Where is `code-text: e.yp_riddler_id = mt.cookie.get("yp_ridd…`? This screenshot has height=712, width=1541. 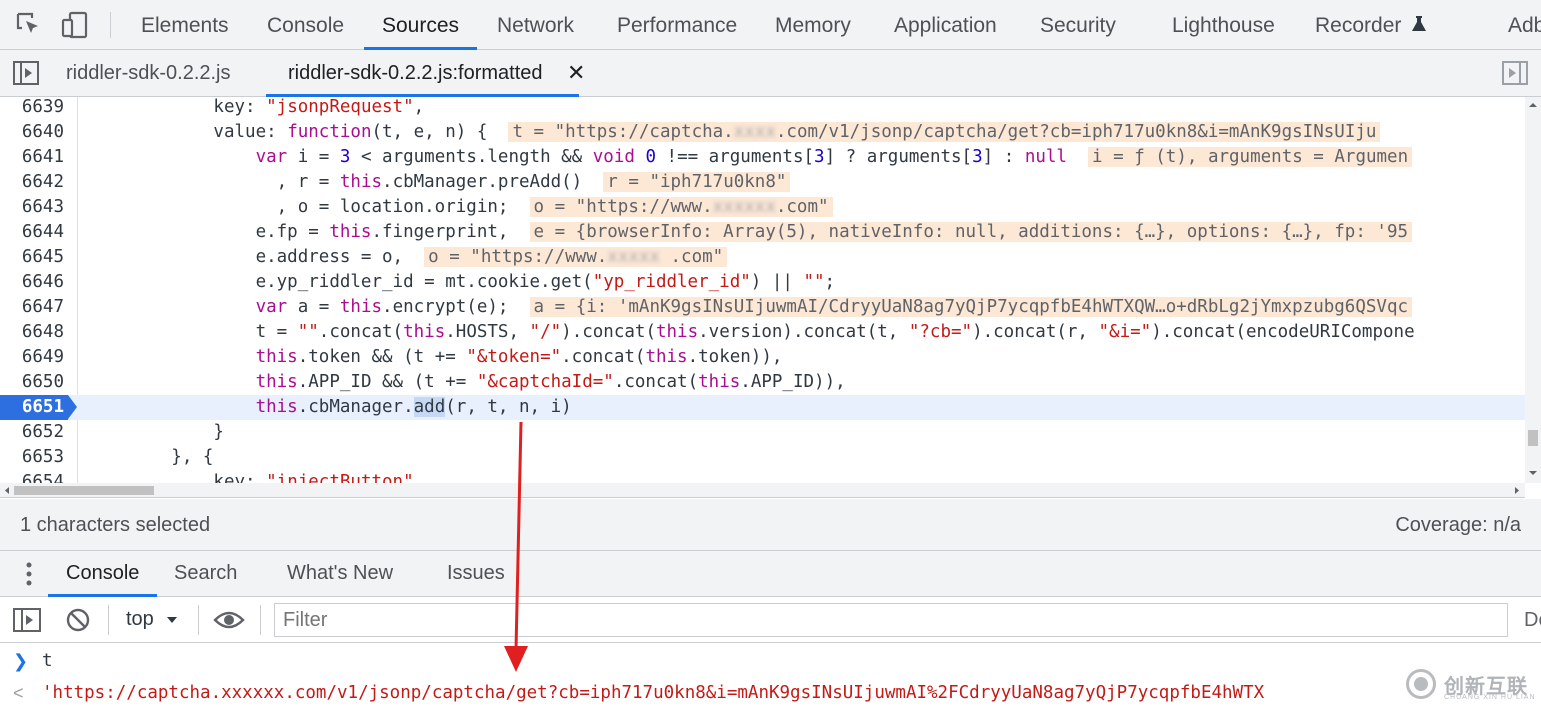 code-text: e.yp_riddler_id = mt.cookie.get("yp_ridd… is located at coordinates (461, 282).